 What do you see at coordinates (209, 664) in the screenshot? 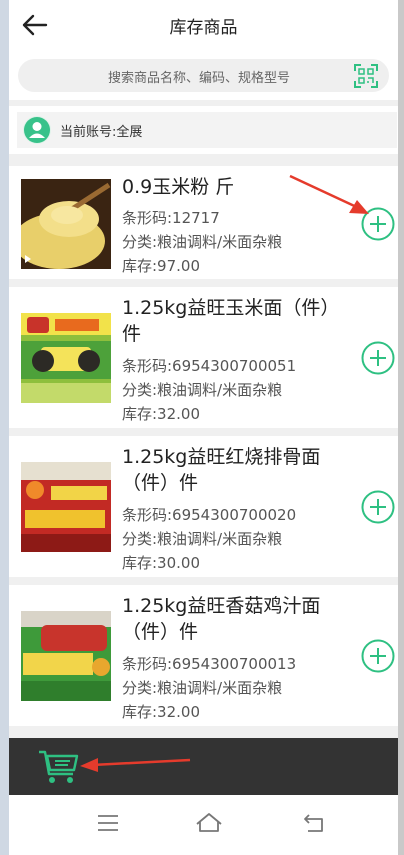
I see `product-barcode: 条形码:6954300700013` at bounding box center [209, 664].